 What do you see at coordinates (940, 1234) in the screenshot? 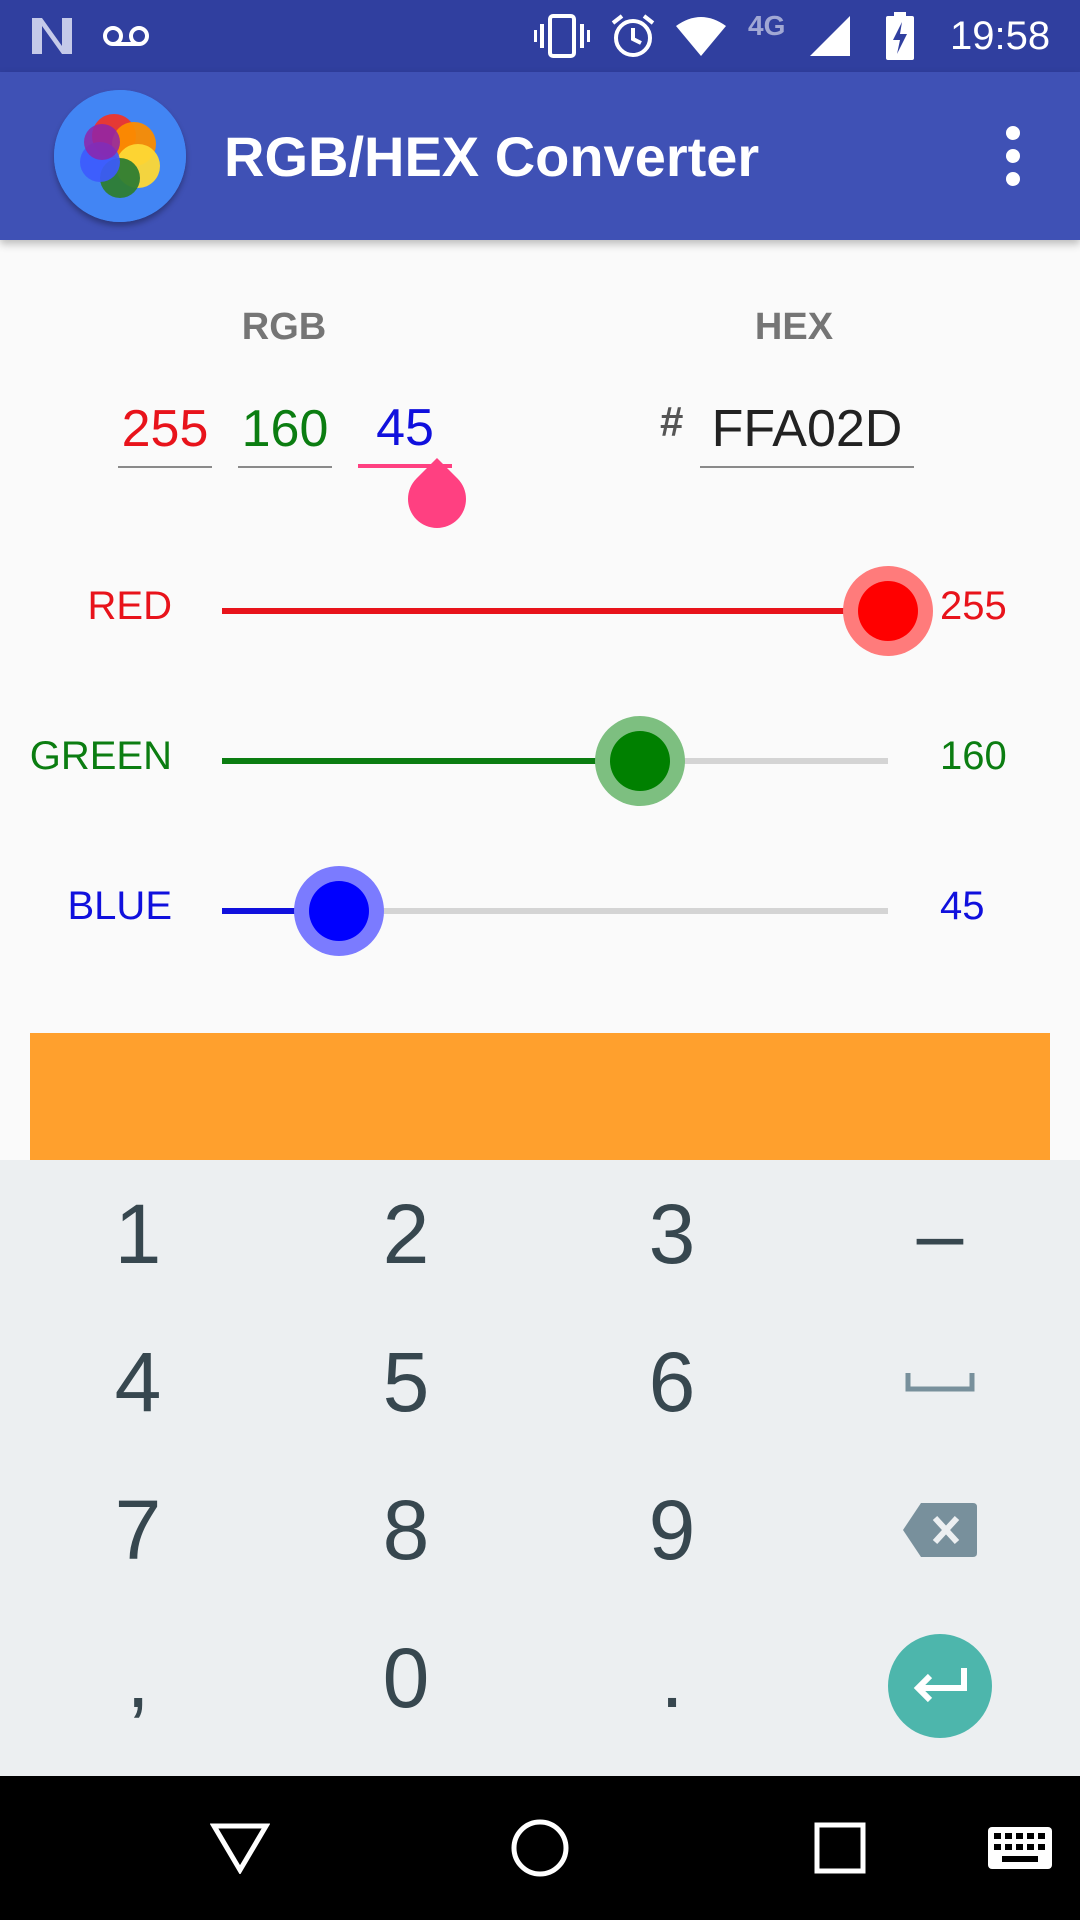
I see `key-minus: –` at bounding box center [940, 1234].